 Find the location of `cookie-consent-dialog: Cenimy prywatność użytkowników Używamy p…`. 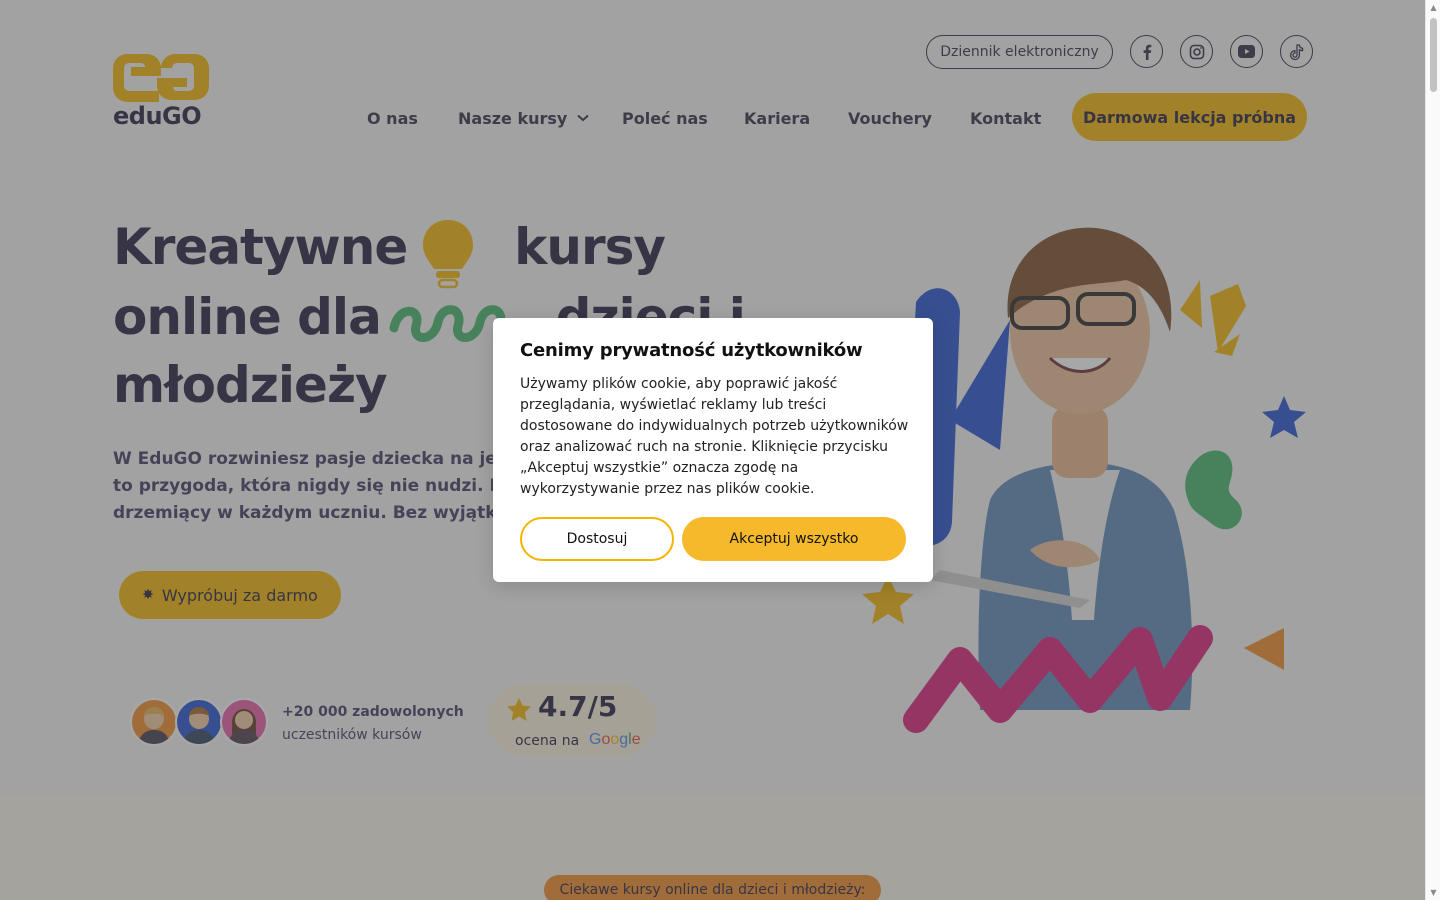

cookie-consent-dialog: Cenimy prywatność użytkowników Używamy p… is located at coordinates (713, 450).